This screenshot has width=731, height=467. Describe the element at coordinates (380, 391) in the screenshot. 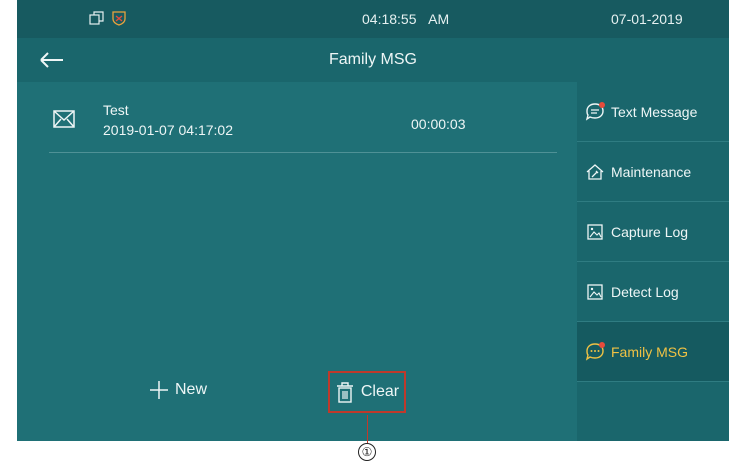

I see `clear-button-label: Clear` at that location.